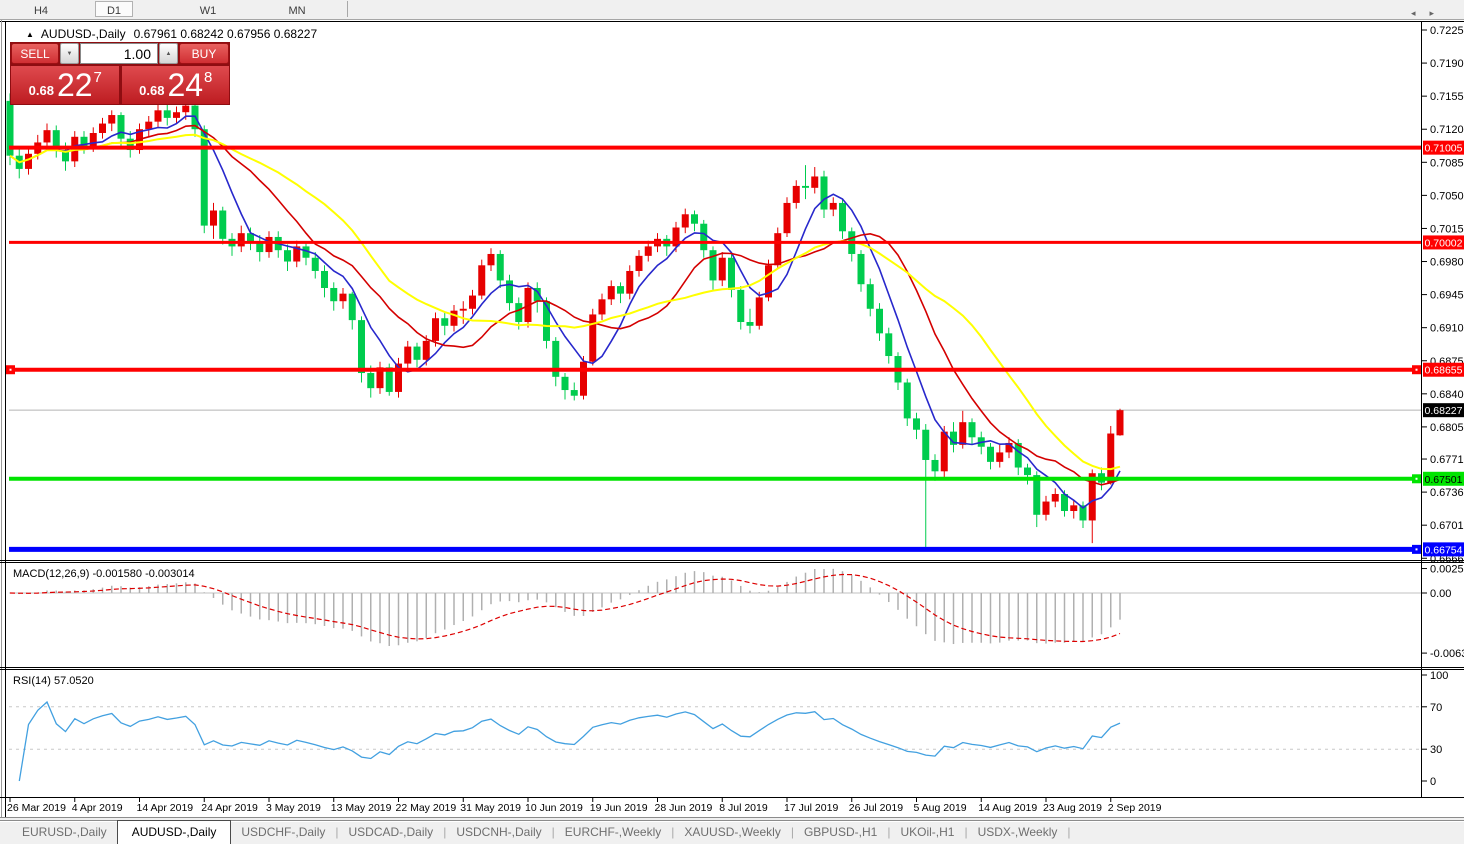 The width and height of the screenshot is (1464, 844). Describe the element at coordinates (1447, 654) in the screenshot. I see `macd-tick-label: -0.006326` at that location.